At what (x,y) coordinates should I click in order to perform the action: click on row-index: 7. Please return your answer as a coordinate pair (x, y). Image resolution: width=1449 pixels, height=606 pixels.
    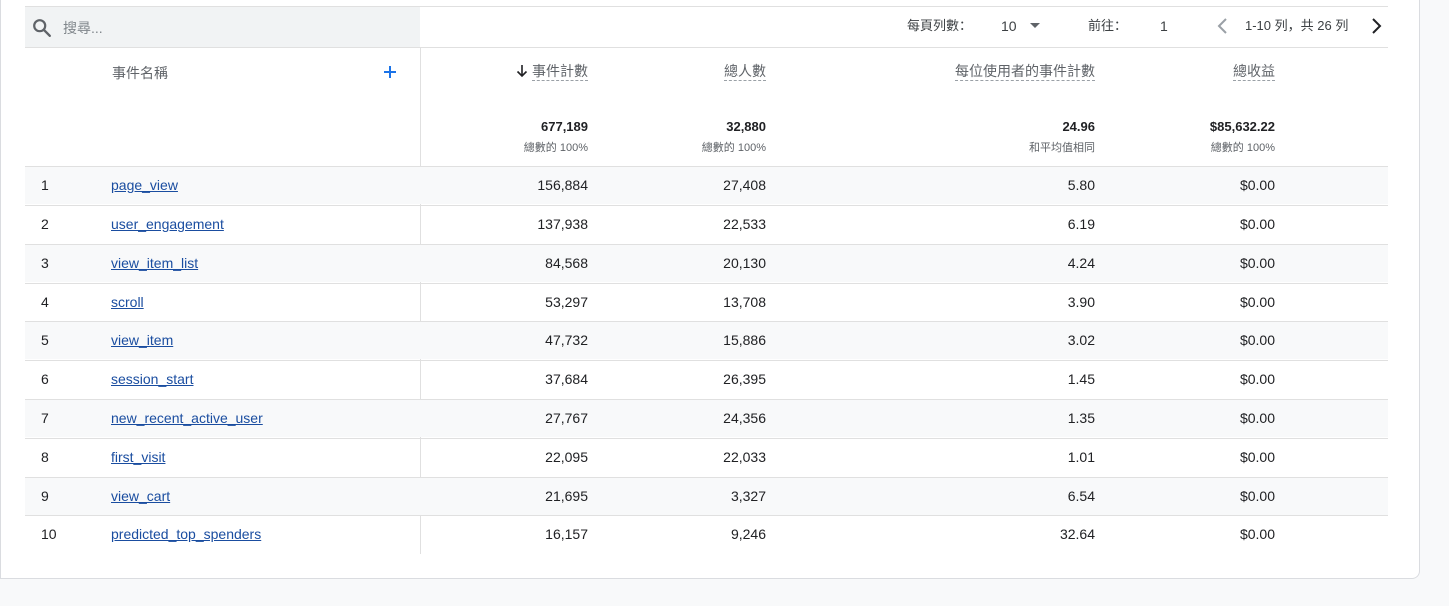
    Looking at the image, I should click on (45, 418).